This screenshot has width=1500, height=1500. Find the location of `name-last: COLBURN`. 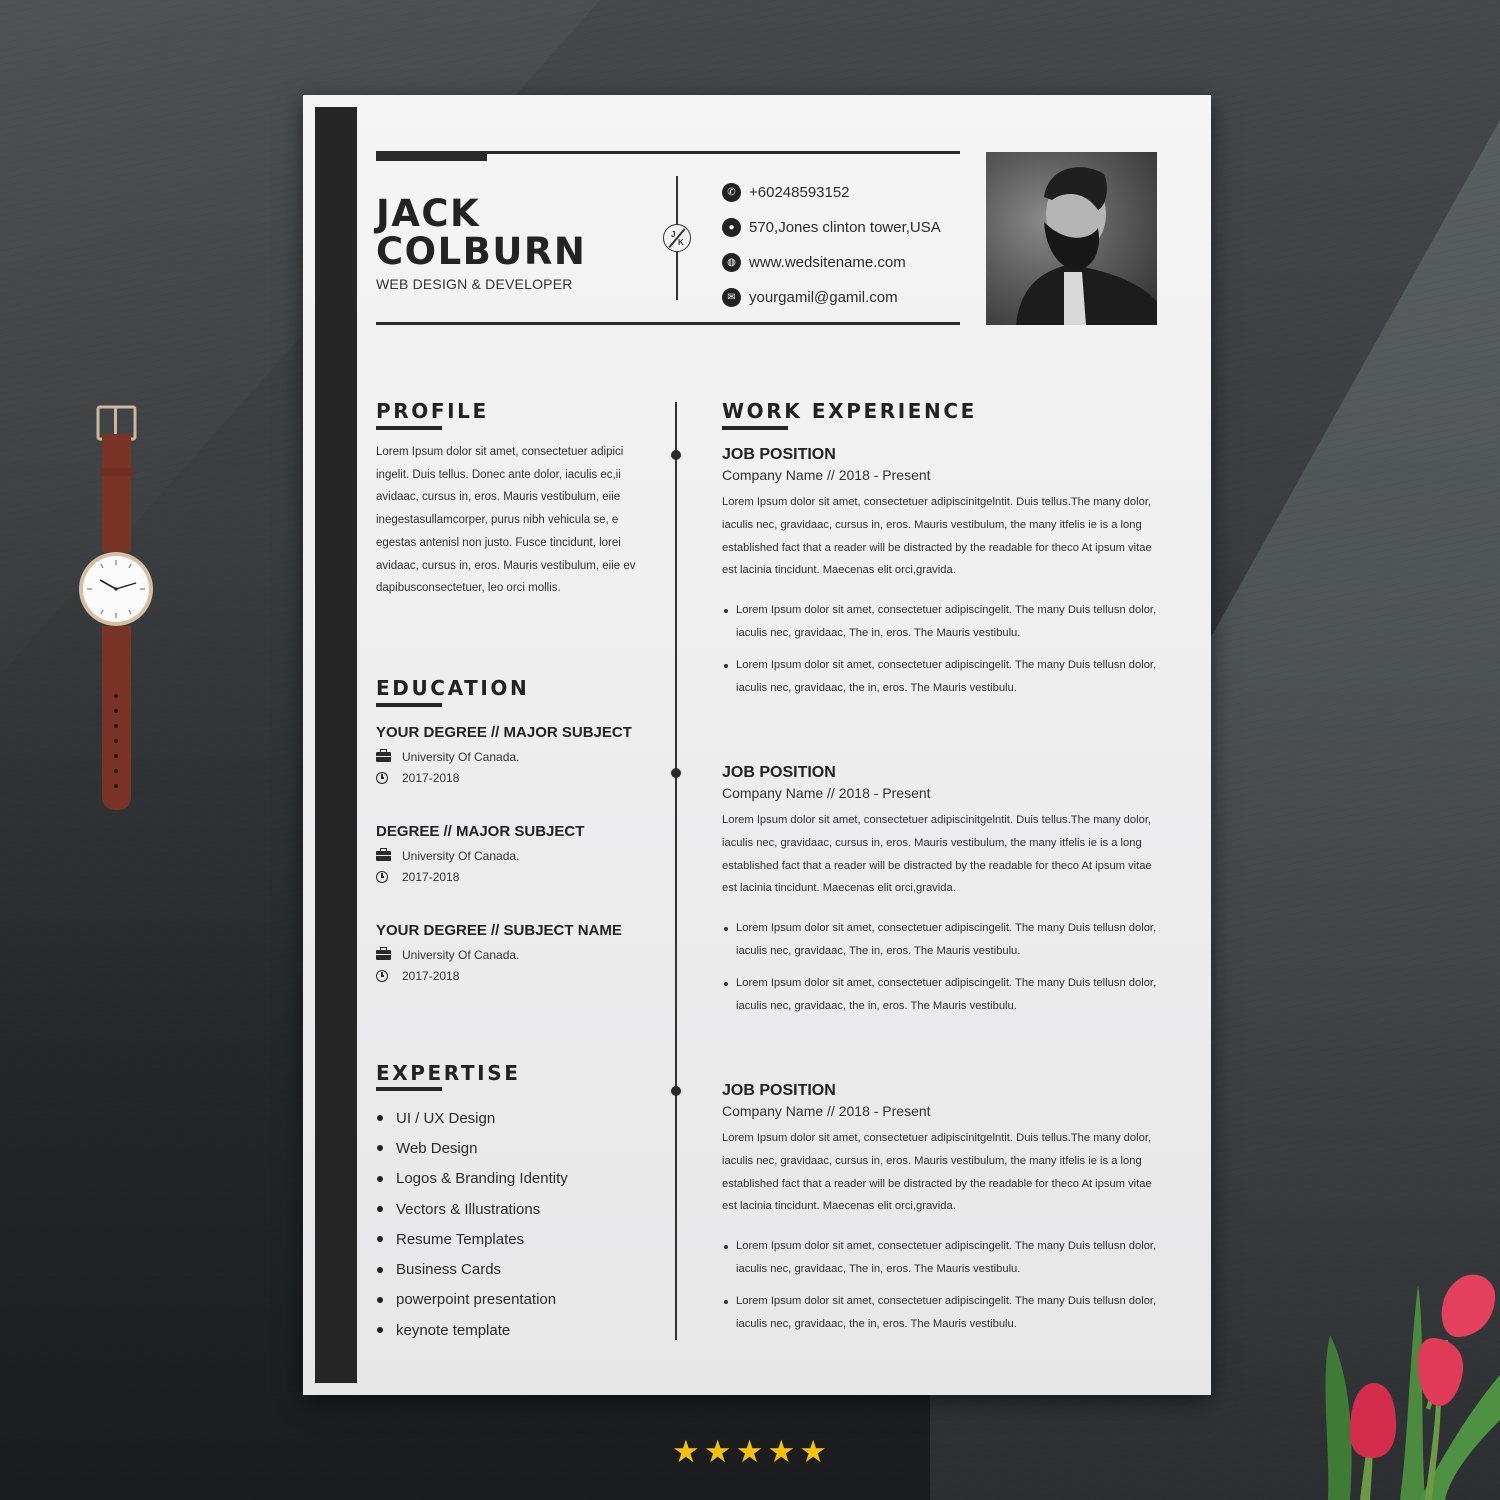

name-last: COLBURN is located at coordinates (481, 251).